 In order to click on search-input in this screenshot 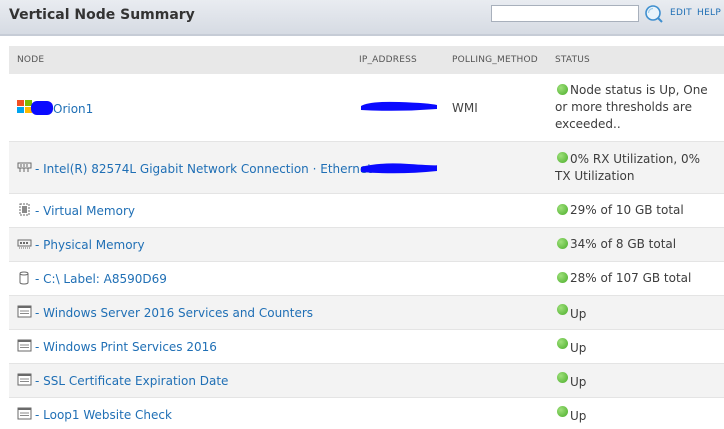, I will do `click(565, 13)`.